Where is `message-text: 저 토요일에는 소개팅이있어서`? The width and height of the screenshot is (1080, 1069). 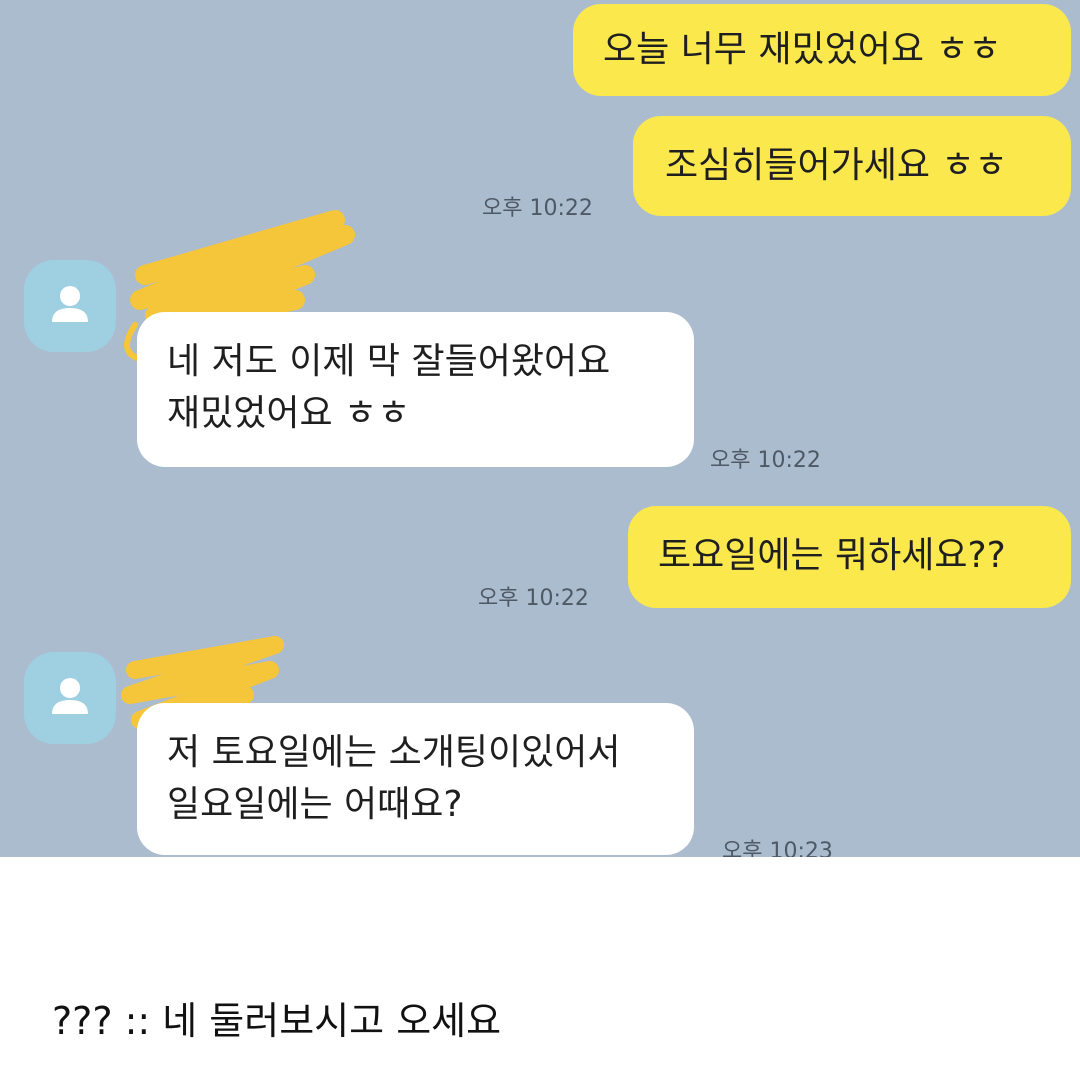
message-text: 저 토요일에는 소개팅이있어서 is located at coordinates (394, 752).